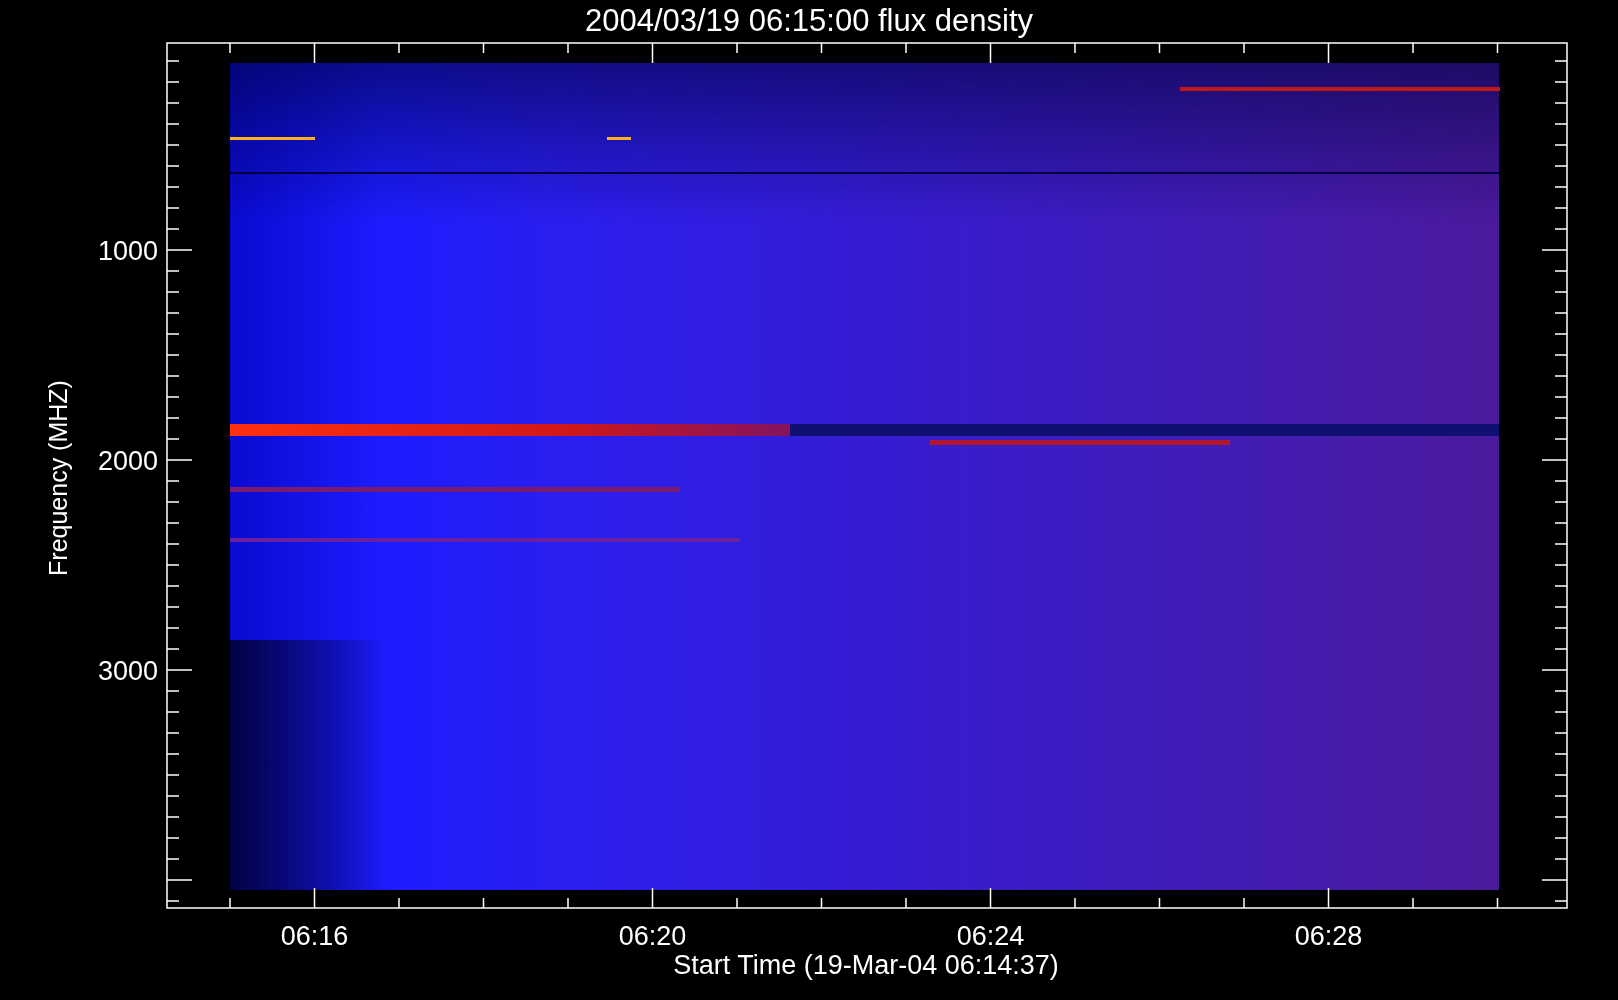 Image resolution: width=1618 pixels, height=1000 pixels. Describe the element at coordinates (314, 936) in the screenshot. I see `x-tick-label: 06:16` at that location.